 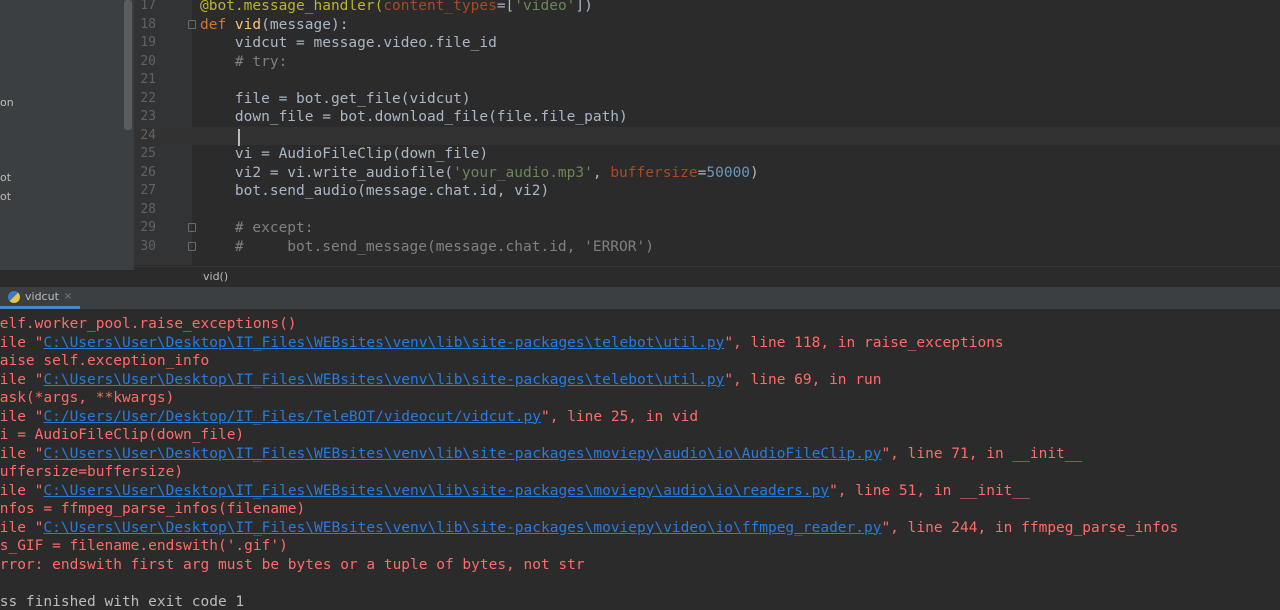 What do you see at coordinates (87, 398) in the screenshot?
I see `console-line: task(*args, **kwargs)` at bounding box center [87, 398].